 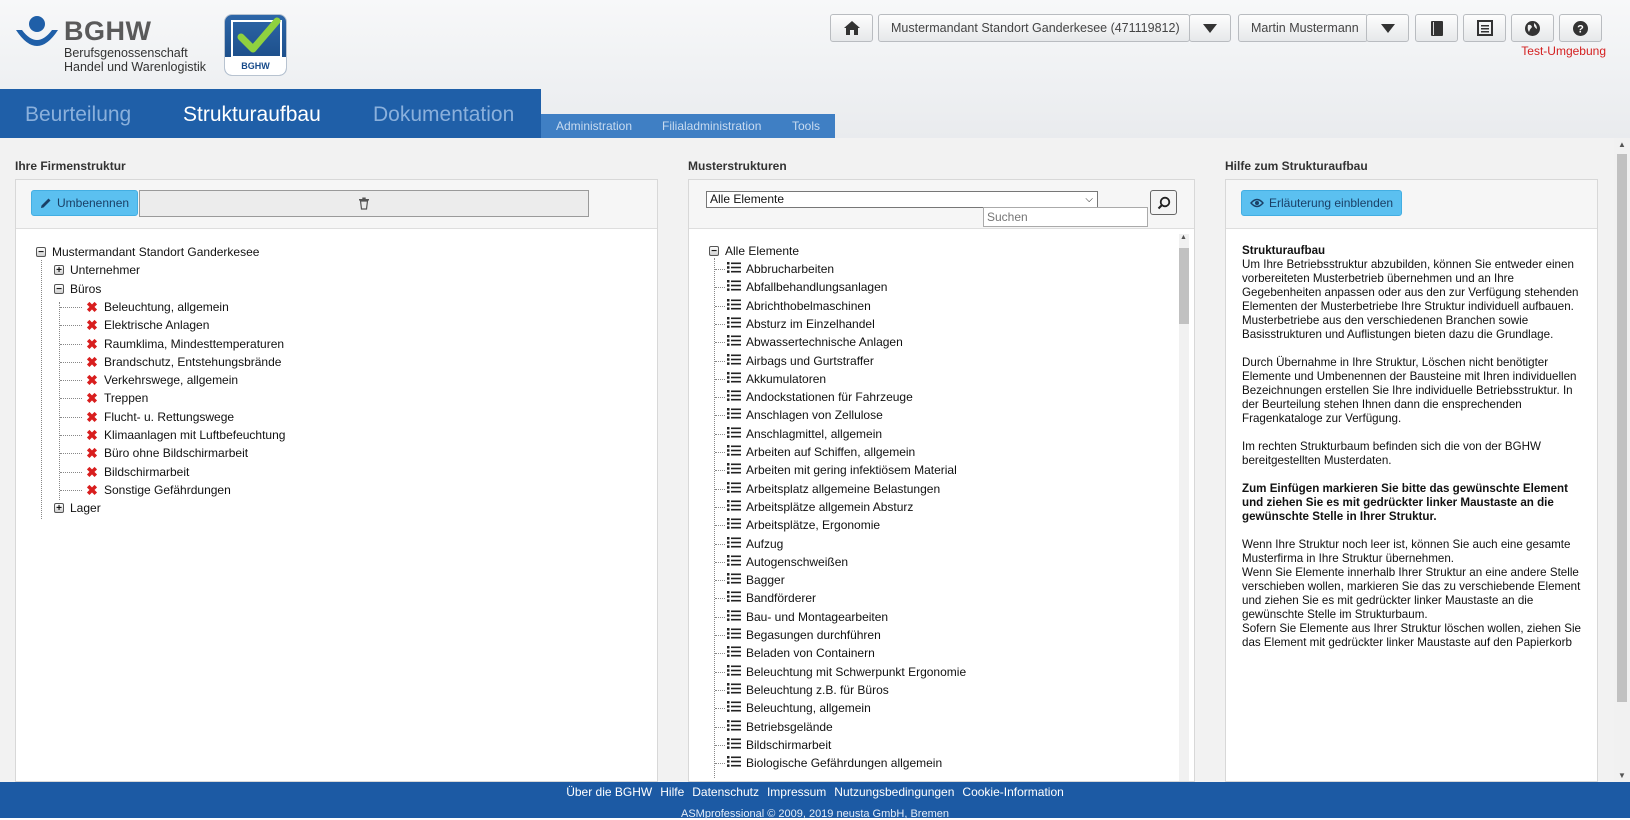 What do you see at coordinates (799, 708) in the screenshot?
I see `template-item: Beleuchtung, allgemein` at bounding box center [799, 708].